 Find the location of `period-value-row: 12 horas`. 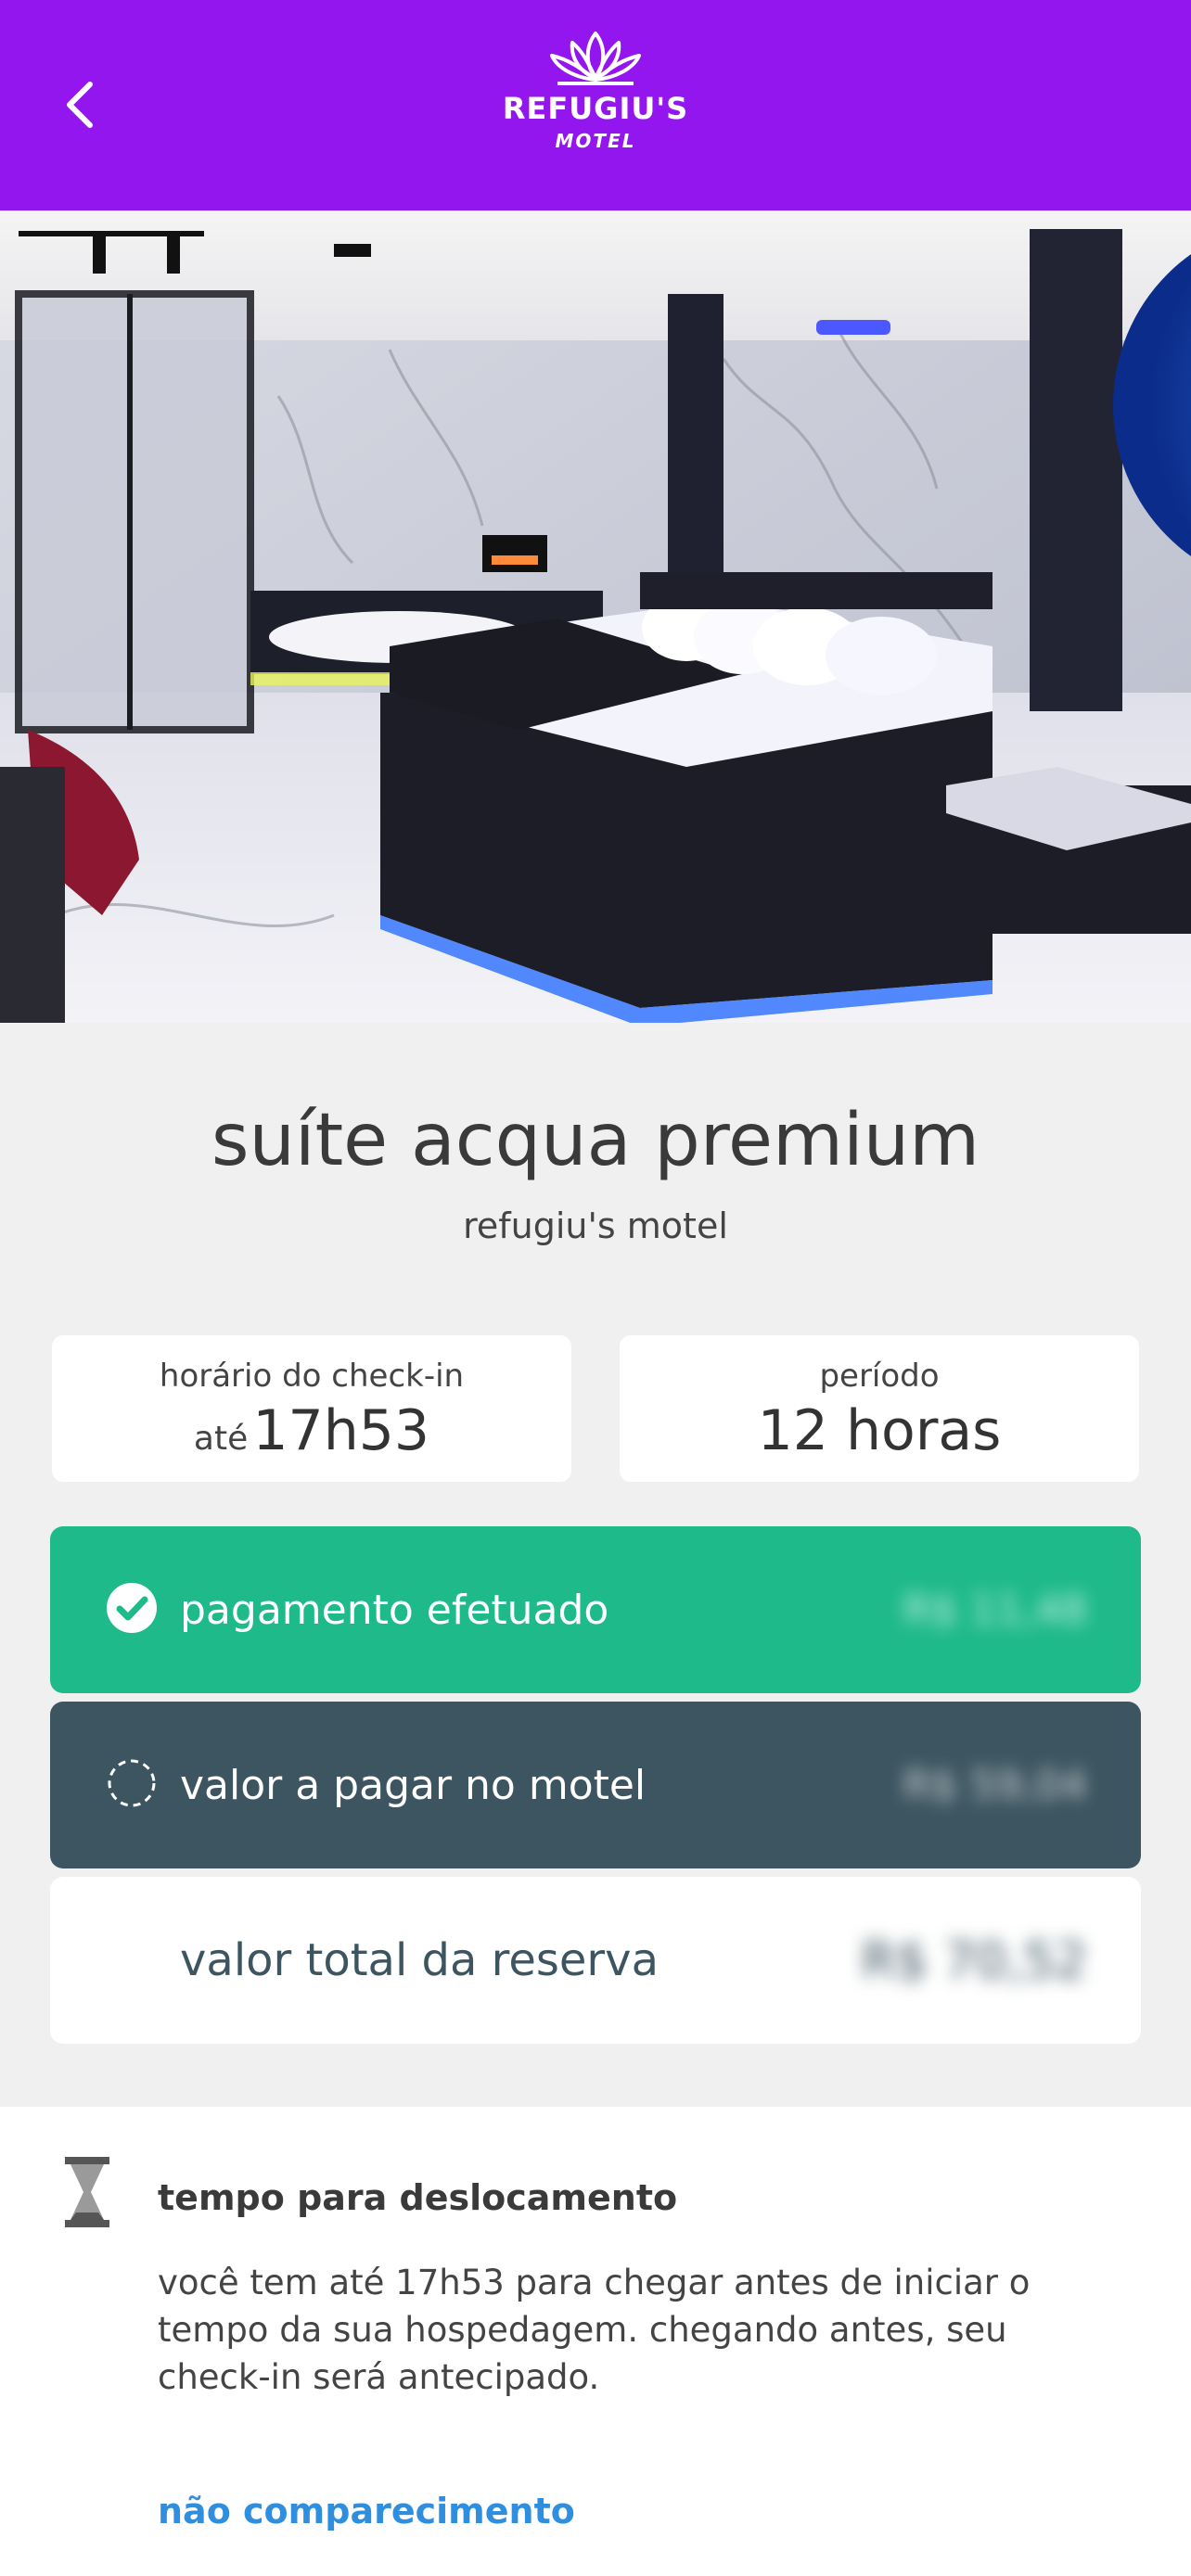

period-value-row: 12 horas is located at coordinates (879, 1431).